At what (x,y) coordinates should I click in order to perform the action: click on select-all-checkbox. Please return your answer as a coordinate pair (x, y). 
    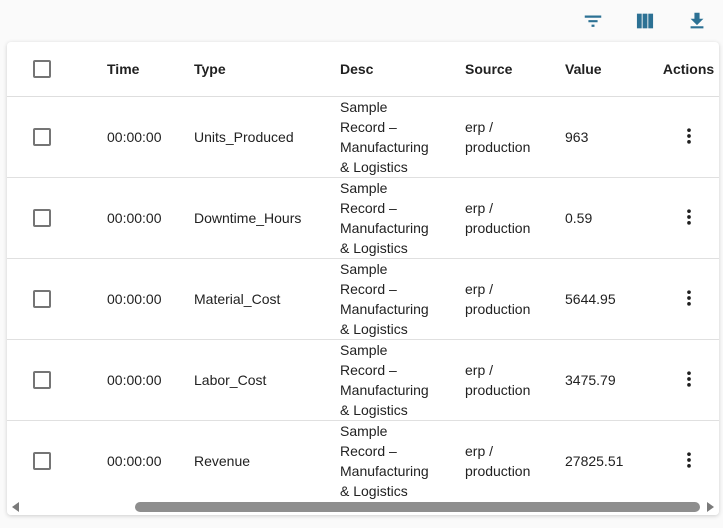
    Looking at the image, I should click on (42, 69).